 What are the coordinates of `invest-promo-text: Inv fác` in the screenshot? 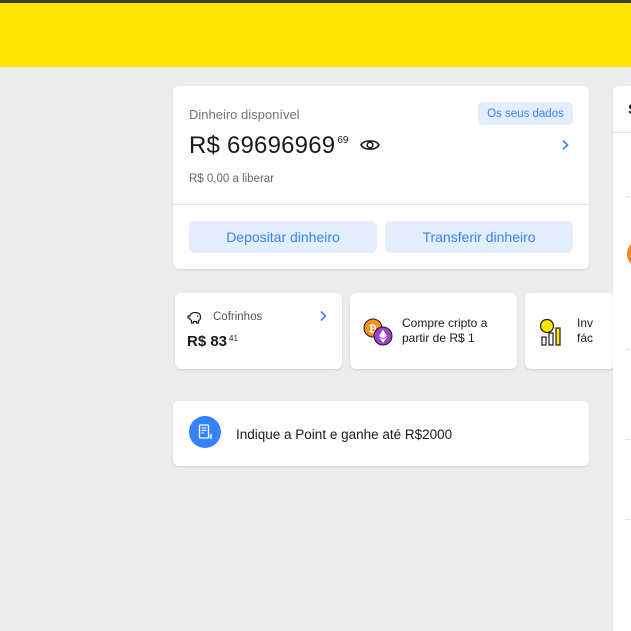 It's located at (585, 331).